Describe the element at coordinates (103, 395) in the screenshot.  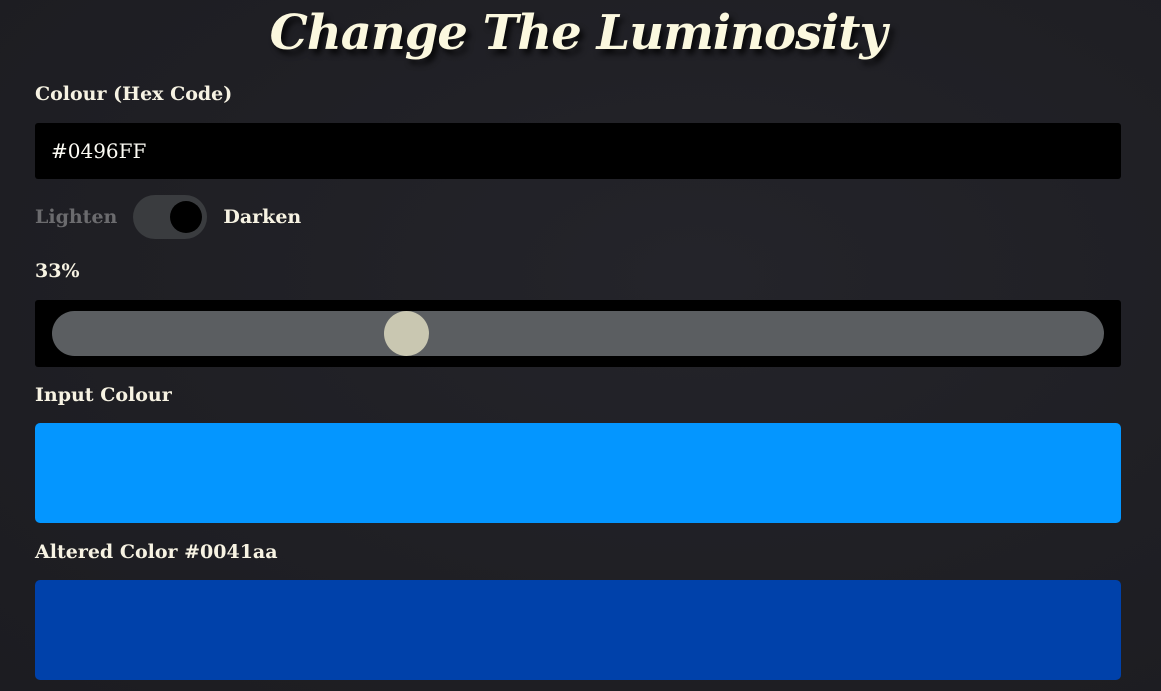
I see `input-colour-label: Input Colour` at that location.